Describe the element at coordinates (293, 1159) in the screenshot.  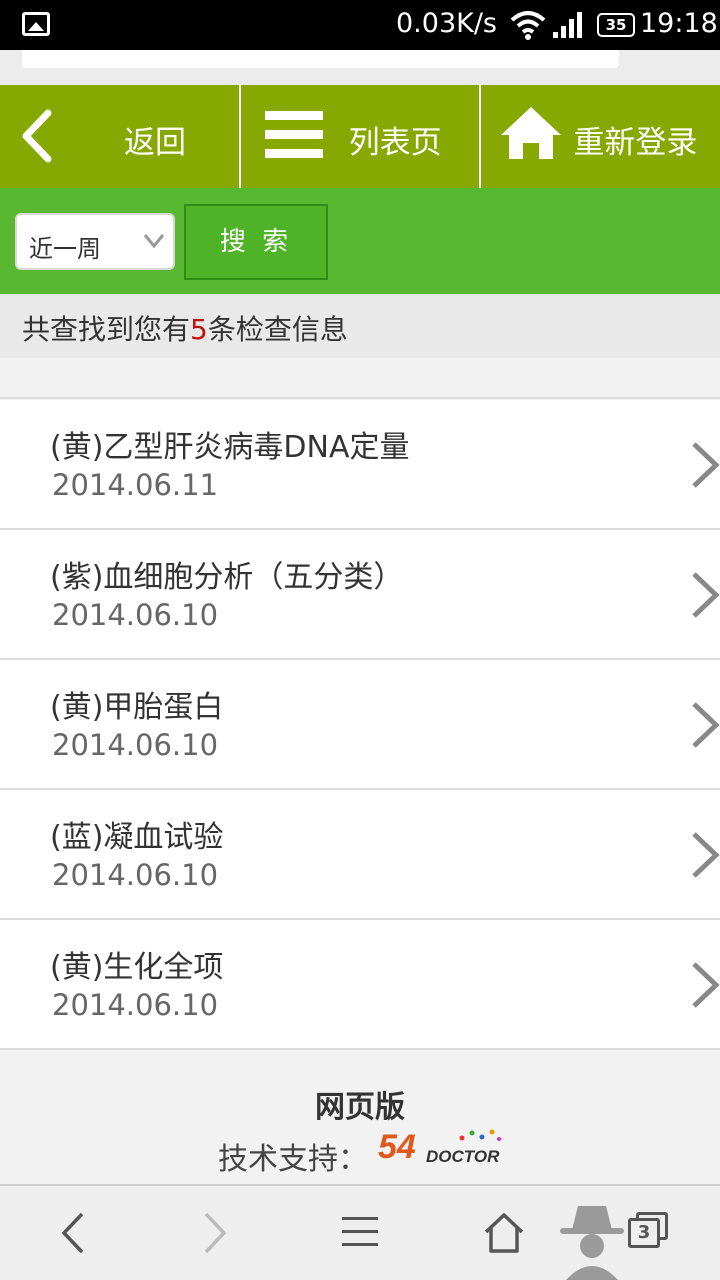
I see `tech-support-label: 技术支持：` at that location.